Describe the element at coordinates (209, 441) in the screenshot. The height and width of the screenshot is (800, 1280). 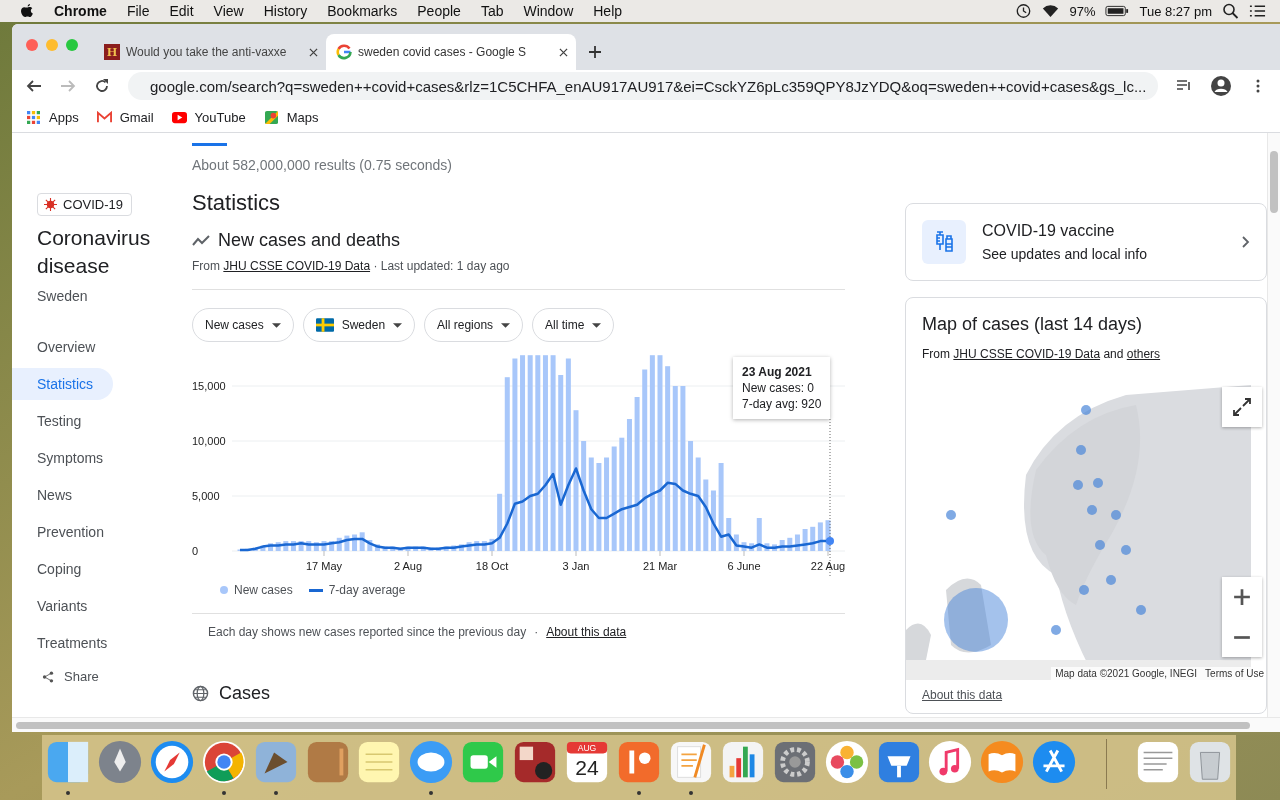
I see `axis-label: 10,000` at that location.